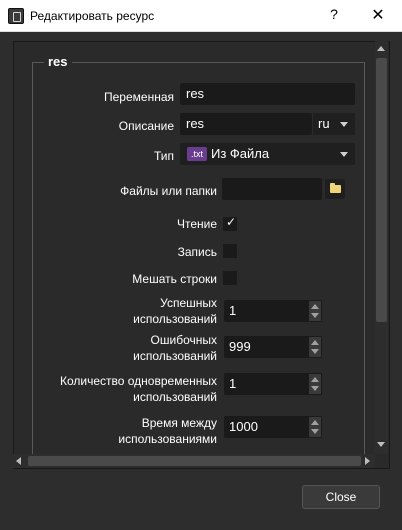 This screenshot has height=530, width=402. I want to click on interval-label-line1: Время между, so click(179, 423).